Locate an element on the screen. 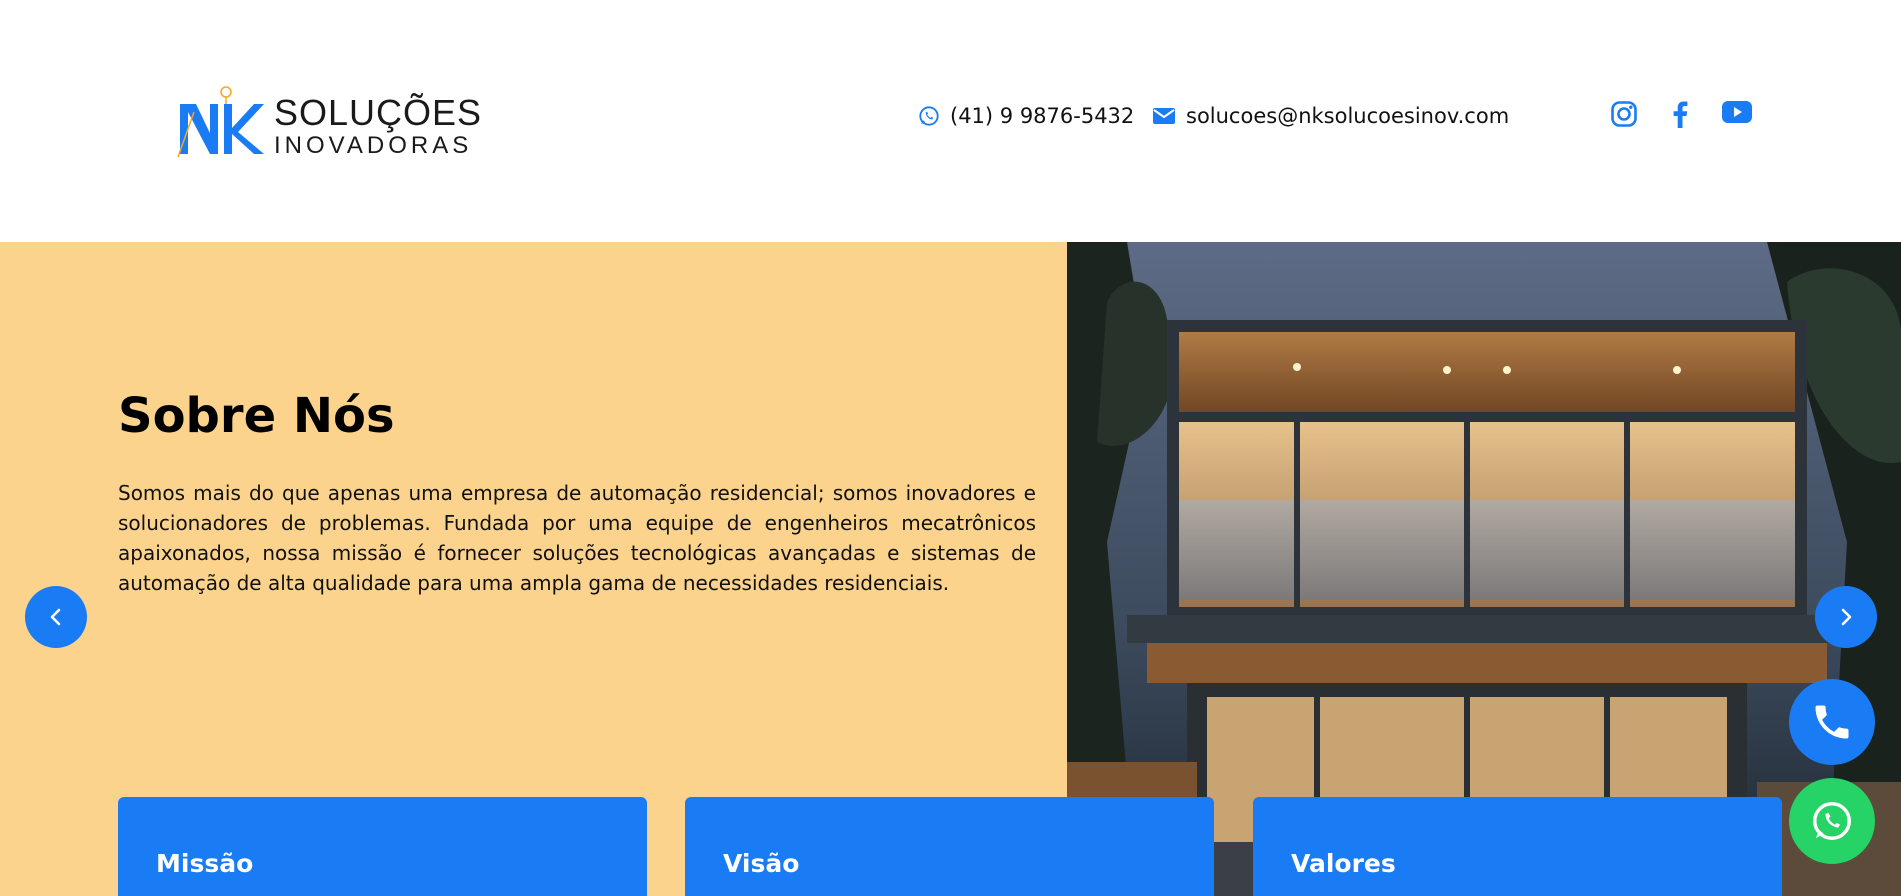  floating-whatsapp-button is located at coordinates (1832, 821).